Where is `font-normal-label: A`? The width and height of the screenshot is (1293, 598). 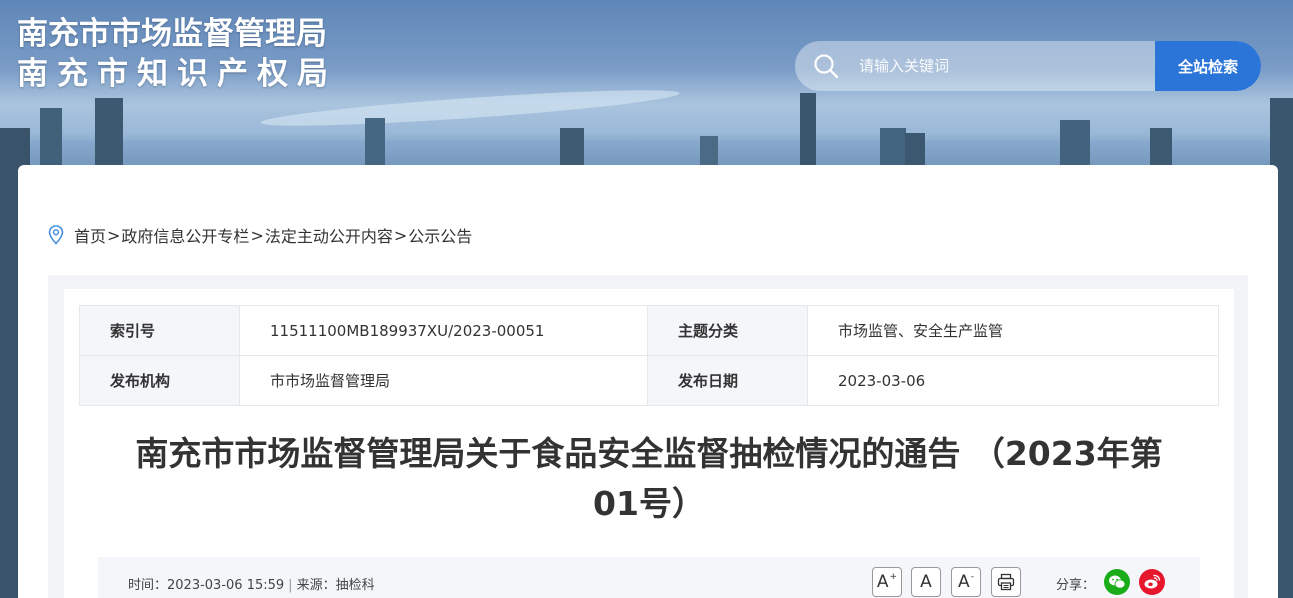 font-normal-label: A is located at coordinates (926, 582).